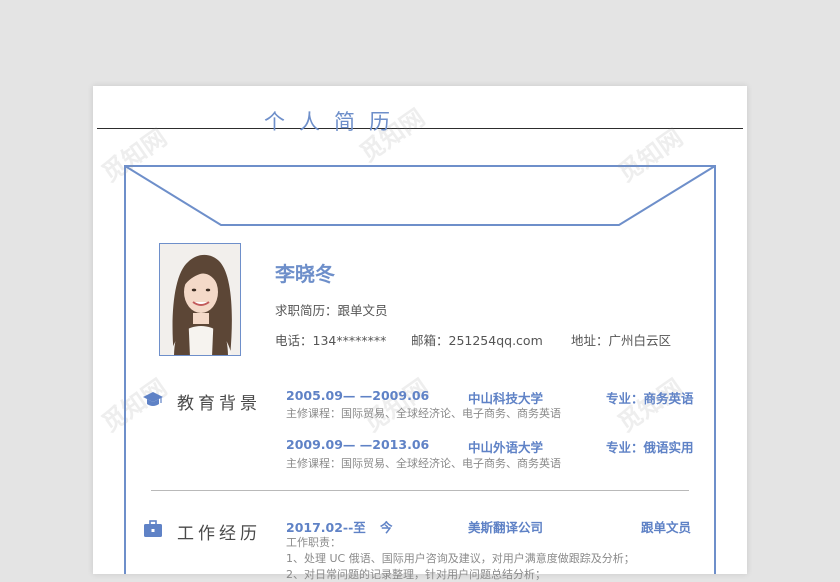 The image size is (840, 582). What do you see at coordinates (153, 528) in the screenshot?
I see `briefcase-icon` at bounding box center [153, 528].